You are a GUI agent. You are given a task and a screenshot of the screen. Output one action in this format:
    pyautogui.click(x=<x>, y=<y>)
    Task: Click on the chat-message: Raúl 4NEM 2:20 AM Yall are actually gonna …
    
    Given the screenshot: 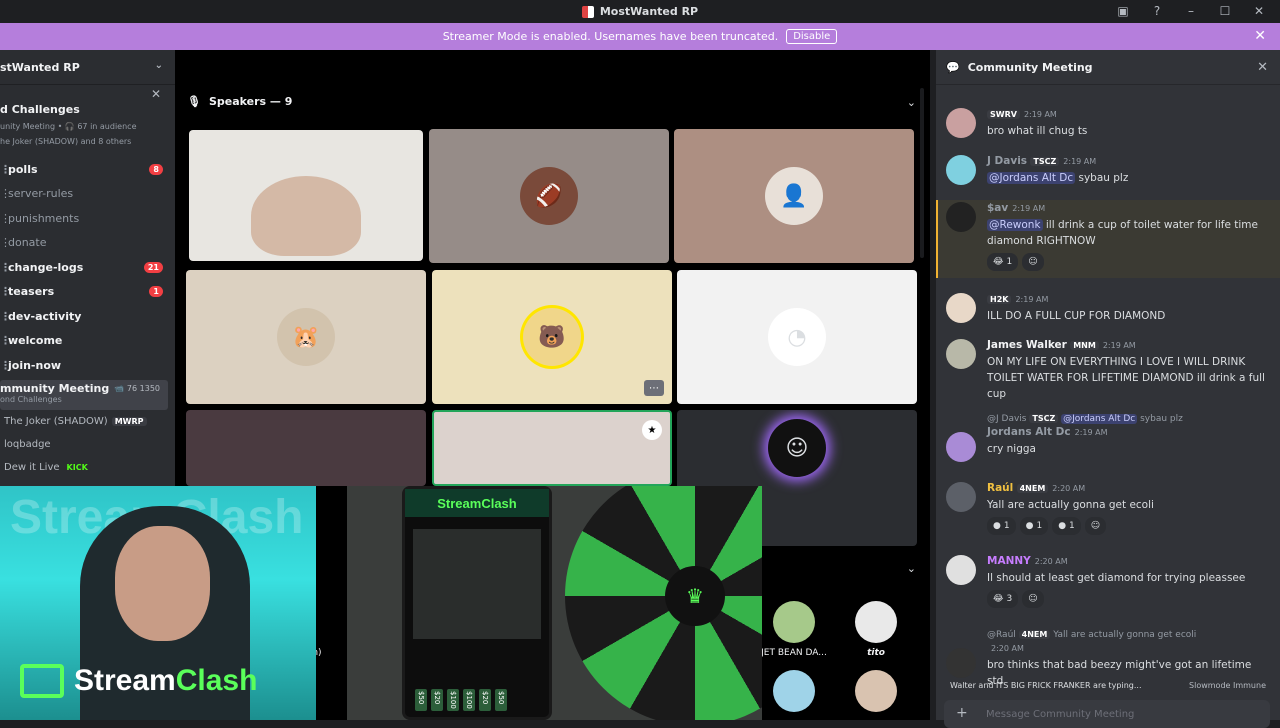 What is the action you would take?
    pyautogui.click(x=1108, y=507)
    